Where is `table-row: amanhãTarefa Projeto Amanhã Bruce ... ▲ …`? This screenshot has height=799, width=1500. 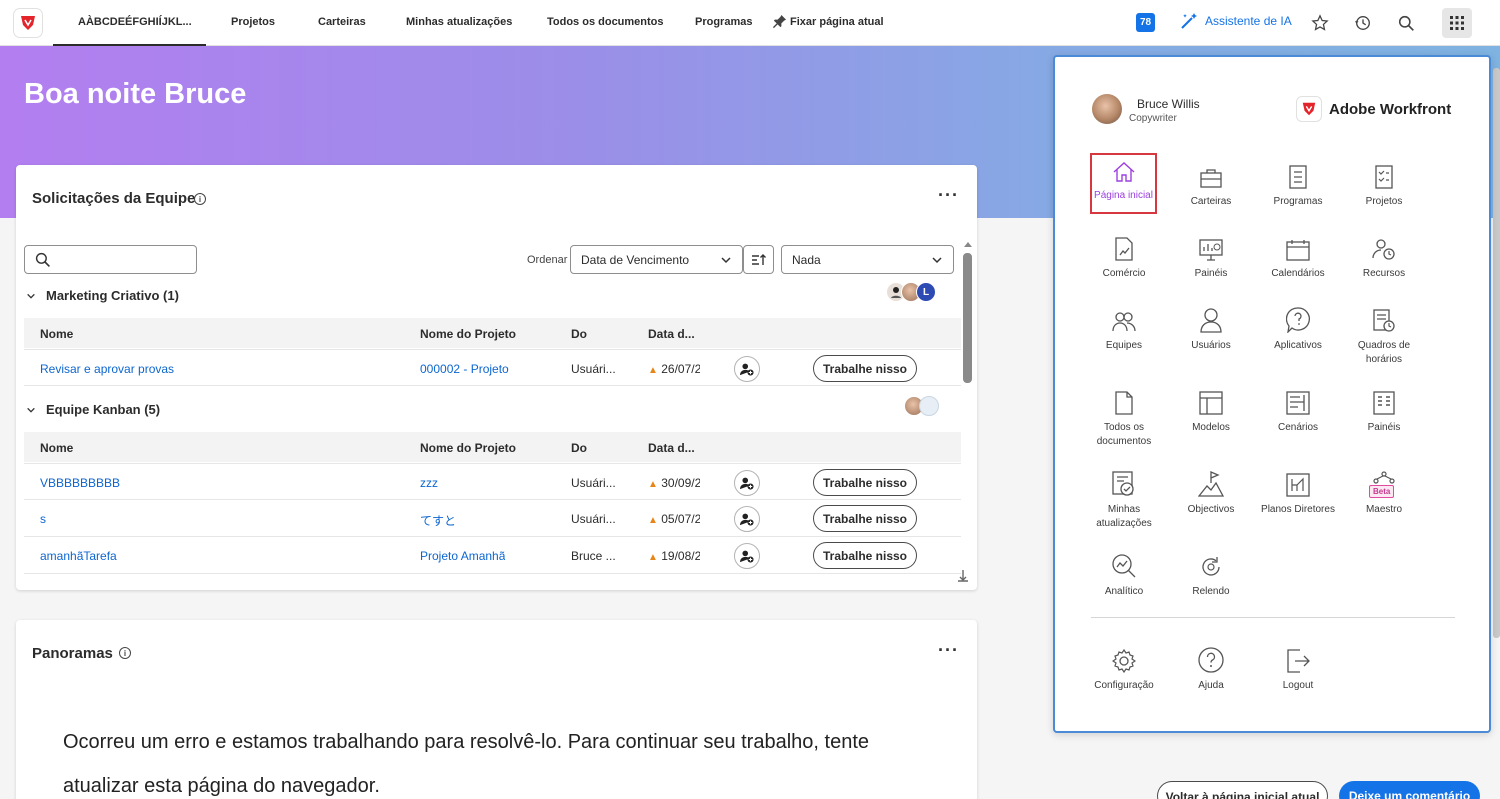 table-row: amanhãTarefa Projeto Amanhã Bruce ... ▲ … is located at coordinates (492, 555).